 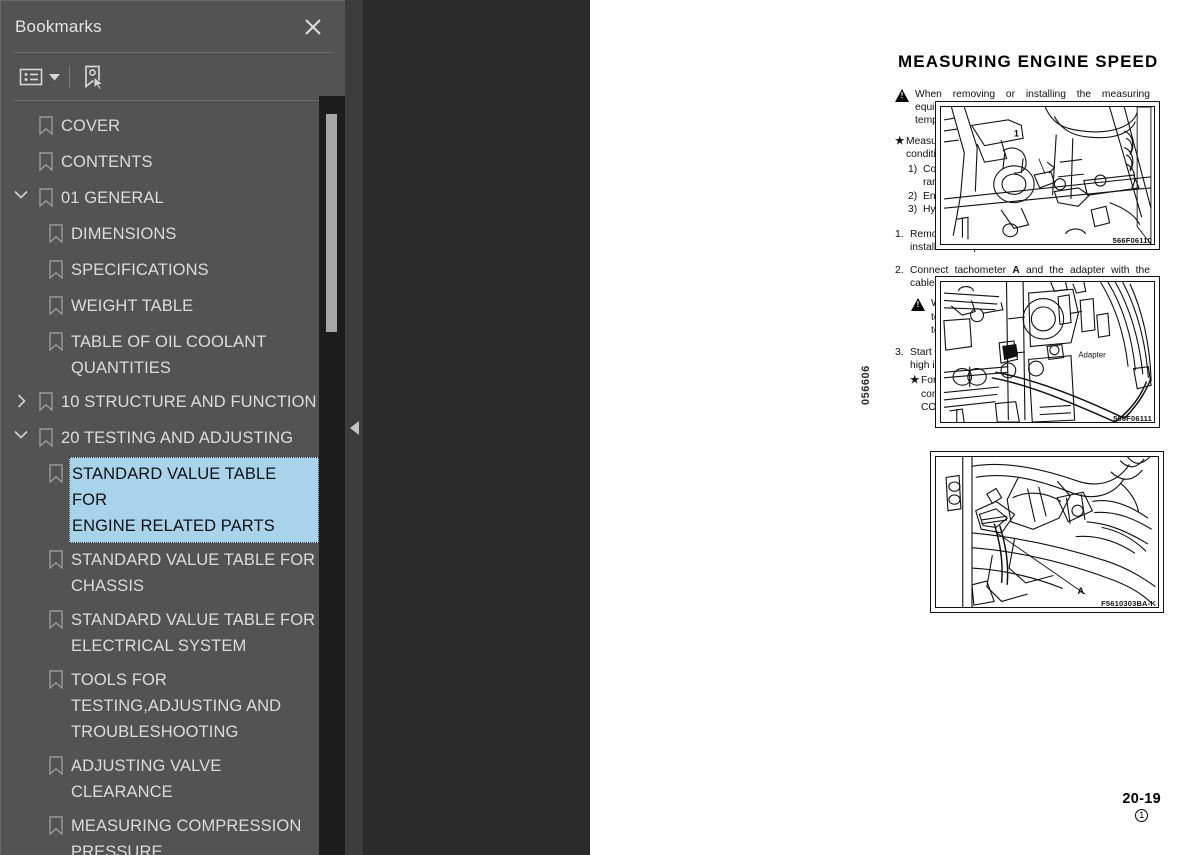 What do you see at coordinates (913, 196) in the screenshot?
I see `condition-number: 2)` at bounding box center [913, 196].